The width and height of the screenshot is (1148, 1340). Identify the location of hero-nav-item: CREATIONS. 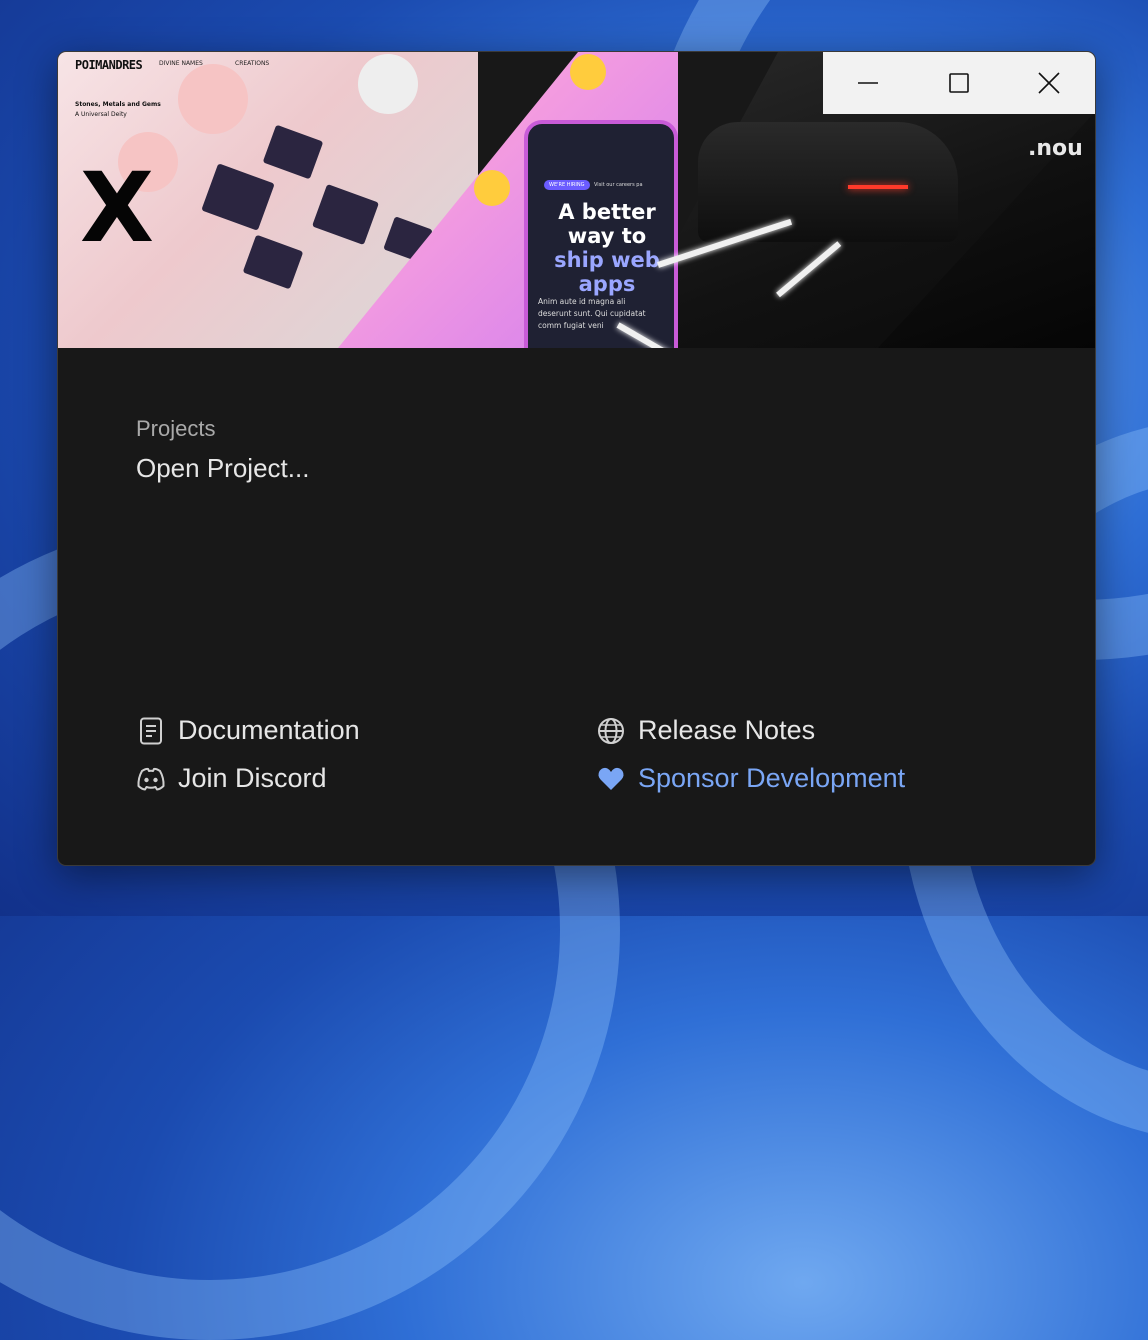
(252, 63).